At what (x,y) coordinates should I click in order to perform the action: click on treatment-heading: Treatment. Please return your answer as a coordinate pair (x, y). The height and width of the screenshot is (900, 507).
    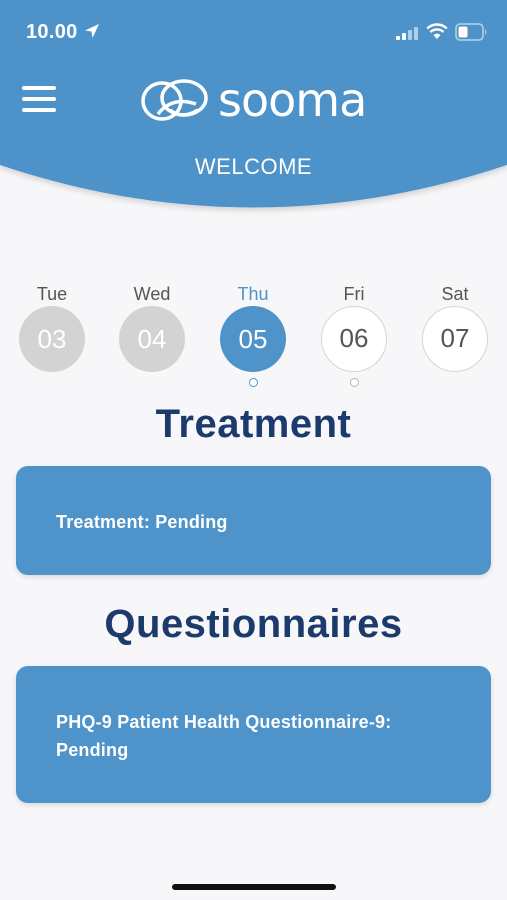
    Looking at the image, I should click on (253, 424).